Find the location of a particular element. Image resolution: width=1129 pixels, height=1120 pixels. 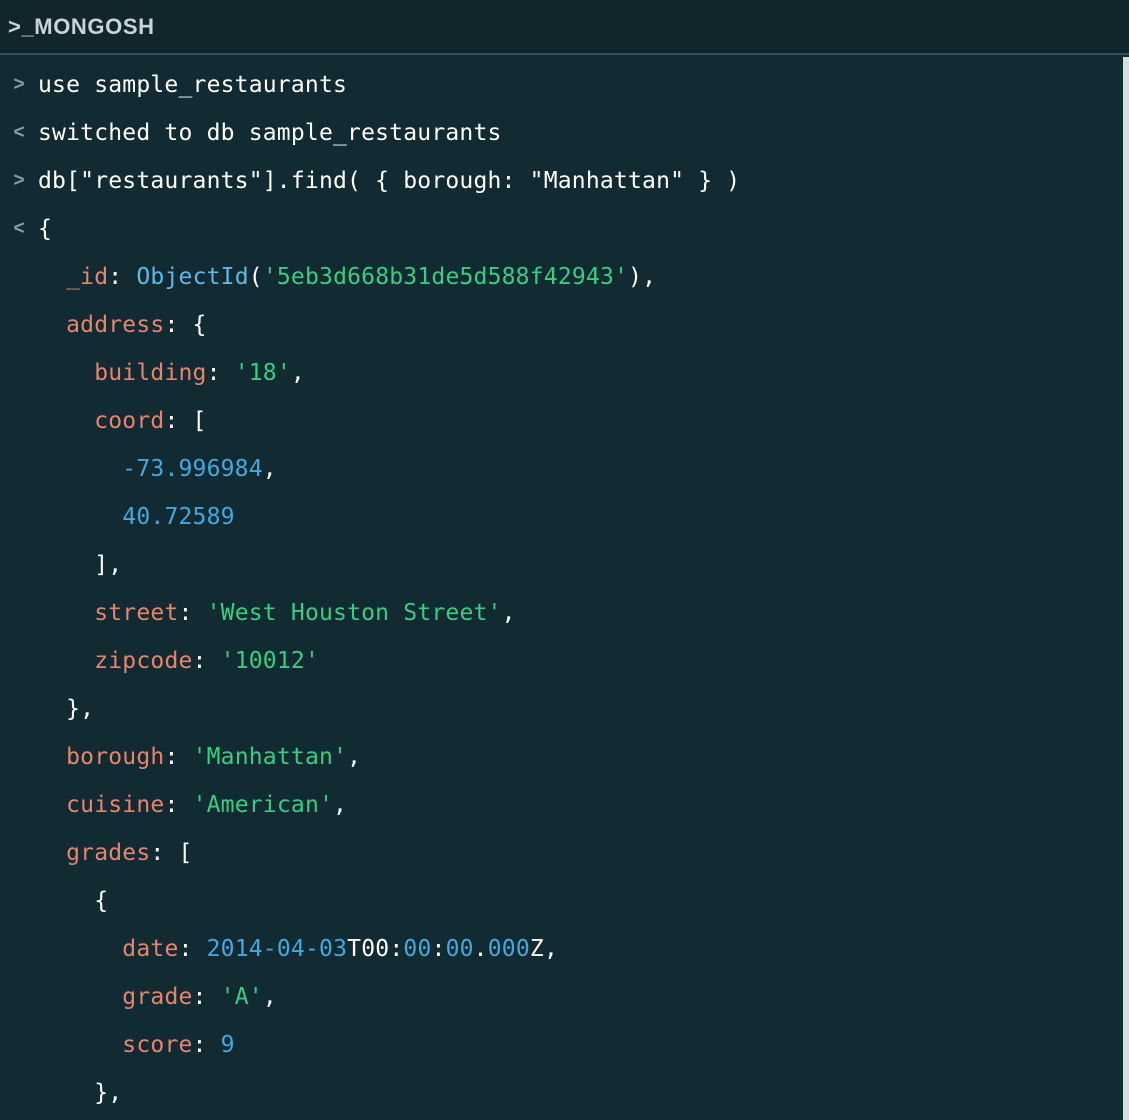

token-plain: : is located at coordinates (438, 949).